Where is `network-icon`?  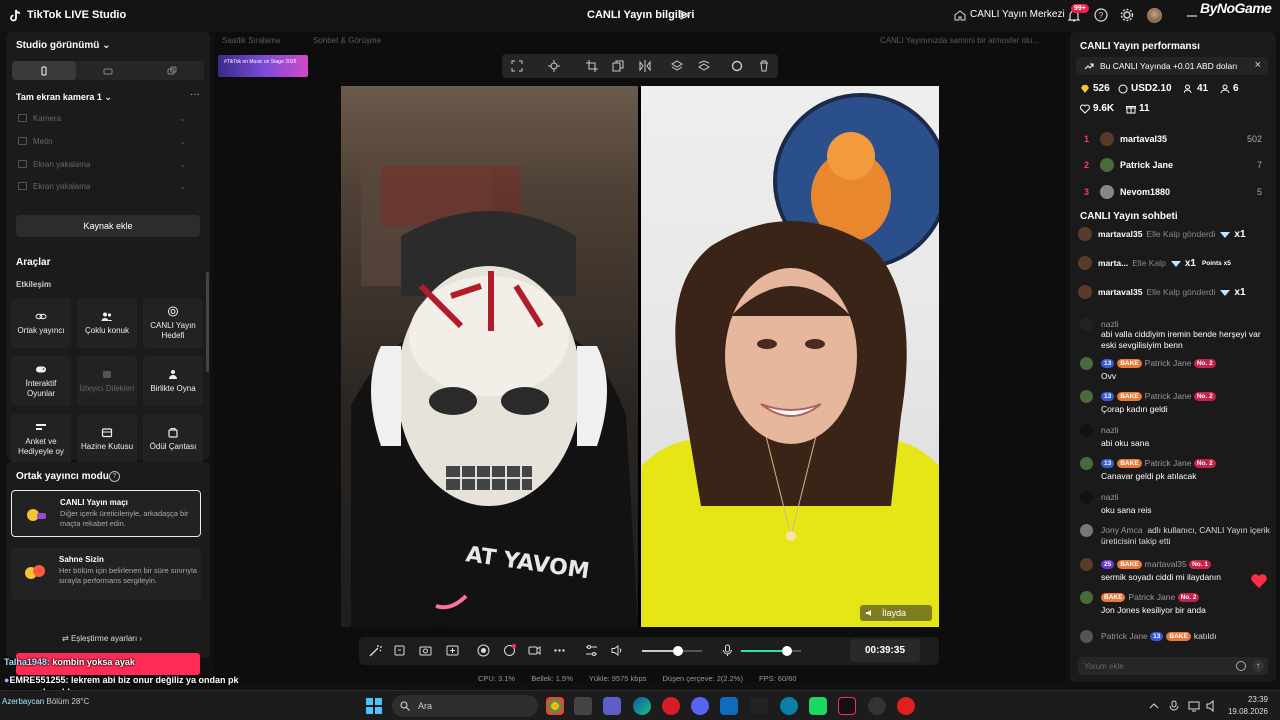
network-icon is located at coordinates (1194, 706).